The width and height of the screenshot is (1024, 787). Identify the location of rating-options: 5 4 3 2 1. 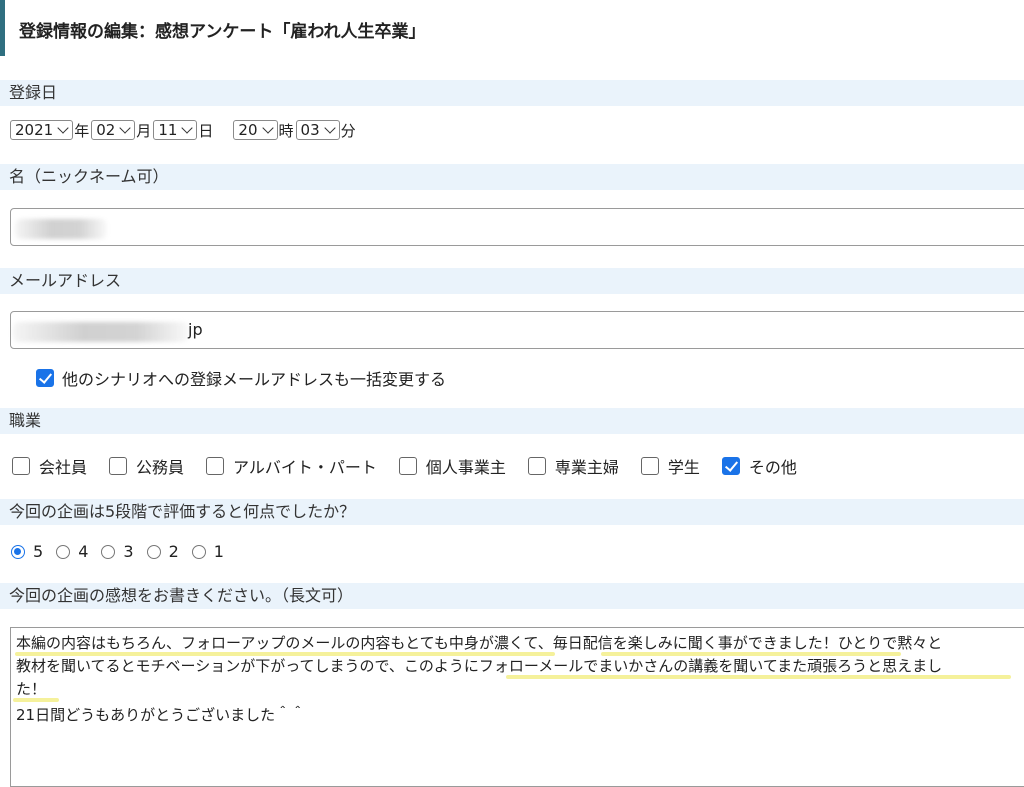
(124, 551).